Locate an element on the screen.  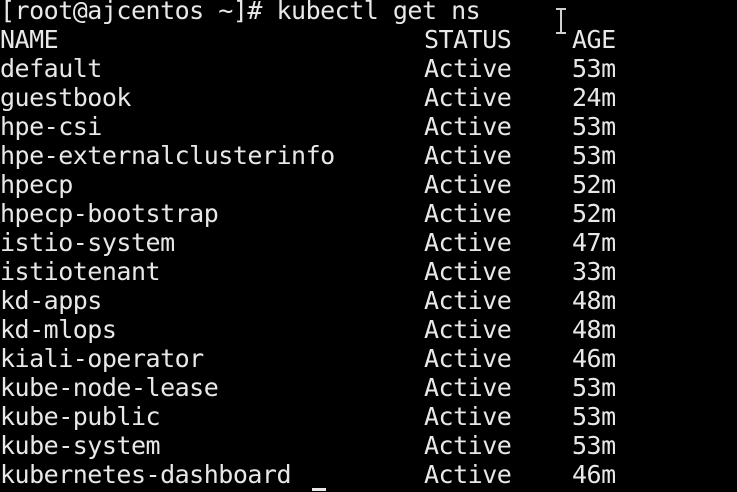
command-prompt: [root@ajcentos ~]# kubectl get ns is located at coordinates (240, 12).